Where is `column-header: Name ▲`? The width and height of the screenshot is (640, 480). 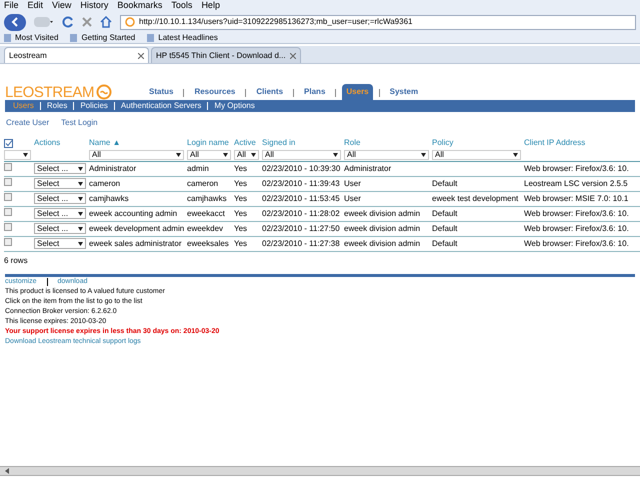 column-header: Name ▲ is located at coordinates (104, 142).